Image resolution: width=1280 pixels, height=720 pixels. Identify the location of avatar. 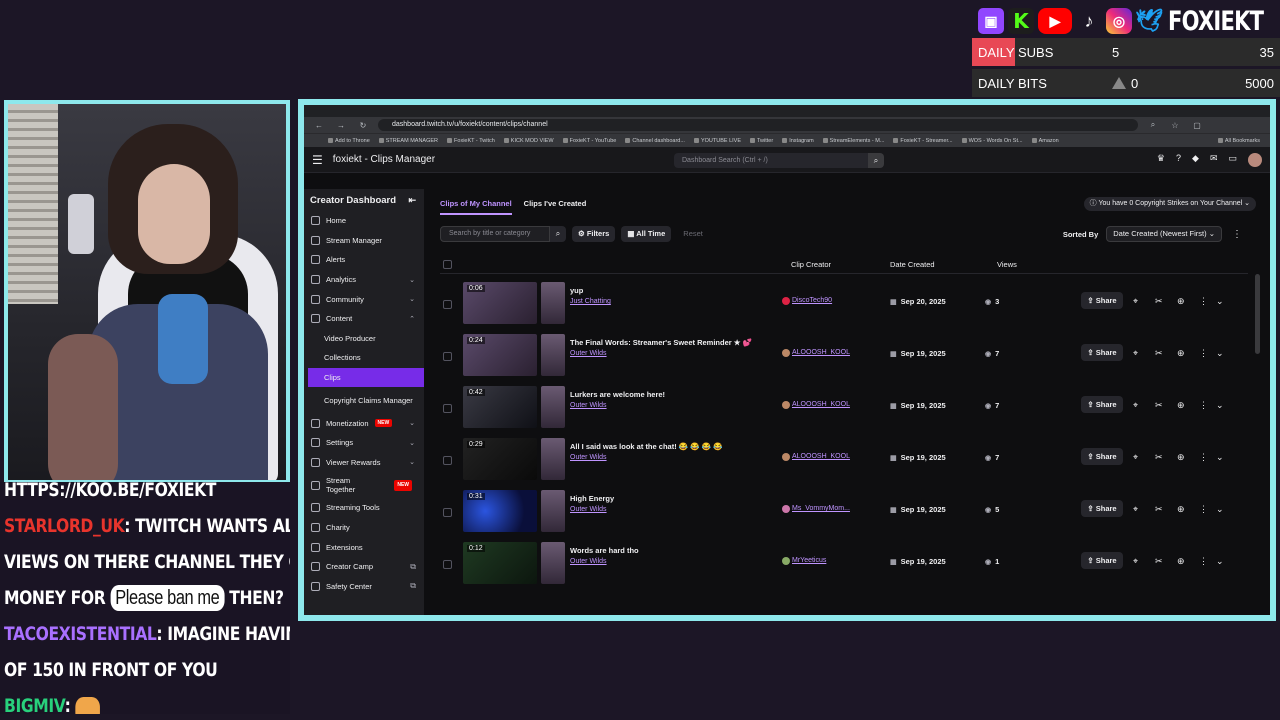
(1255, 160).